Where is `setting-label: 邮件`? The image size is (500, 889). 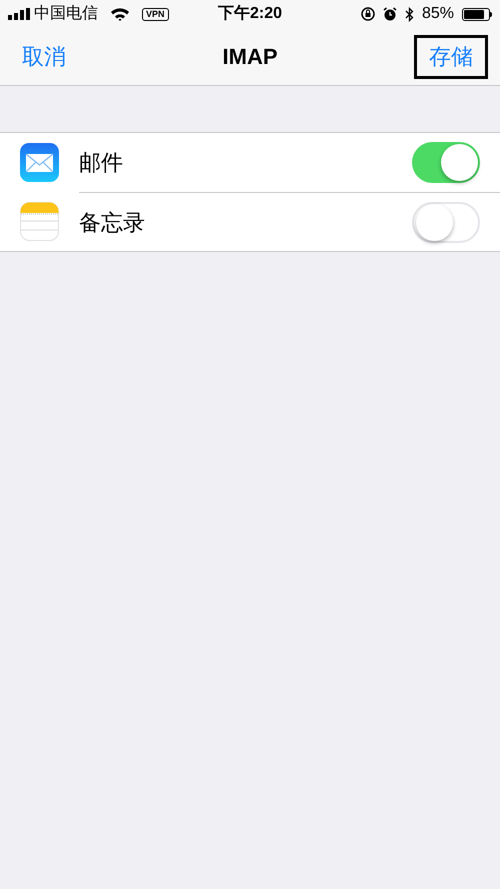
setting-label: 邮件 is located at coordinates (101, 163).